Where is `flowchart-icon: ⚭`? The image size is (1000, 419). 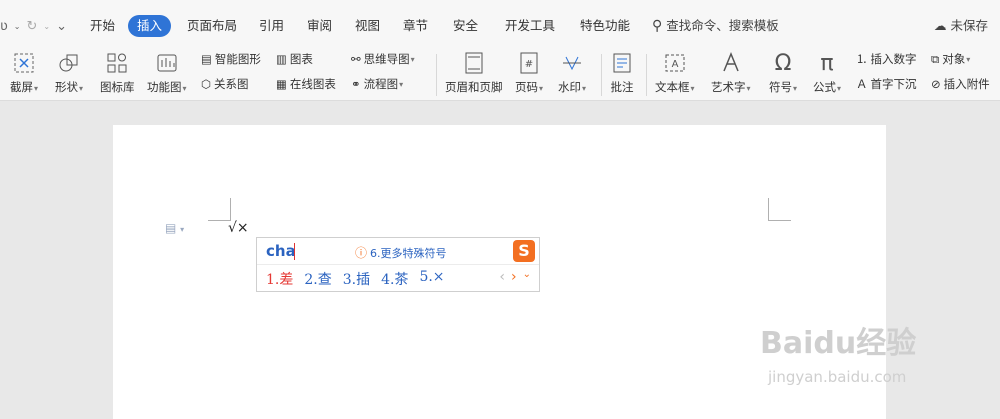
flowchart-icon: ⚭ is located at coordinates (356, 84).